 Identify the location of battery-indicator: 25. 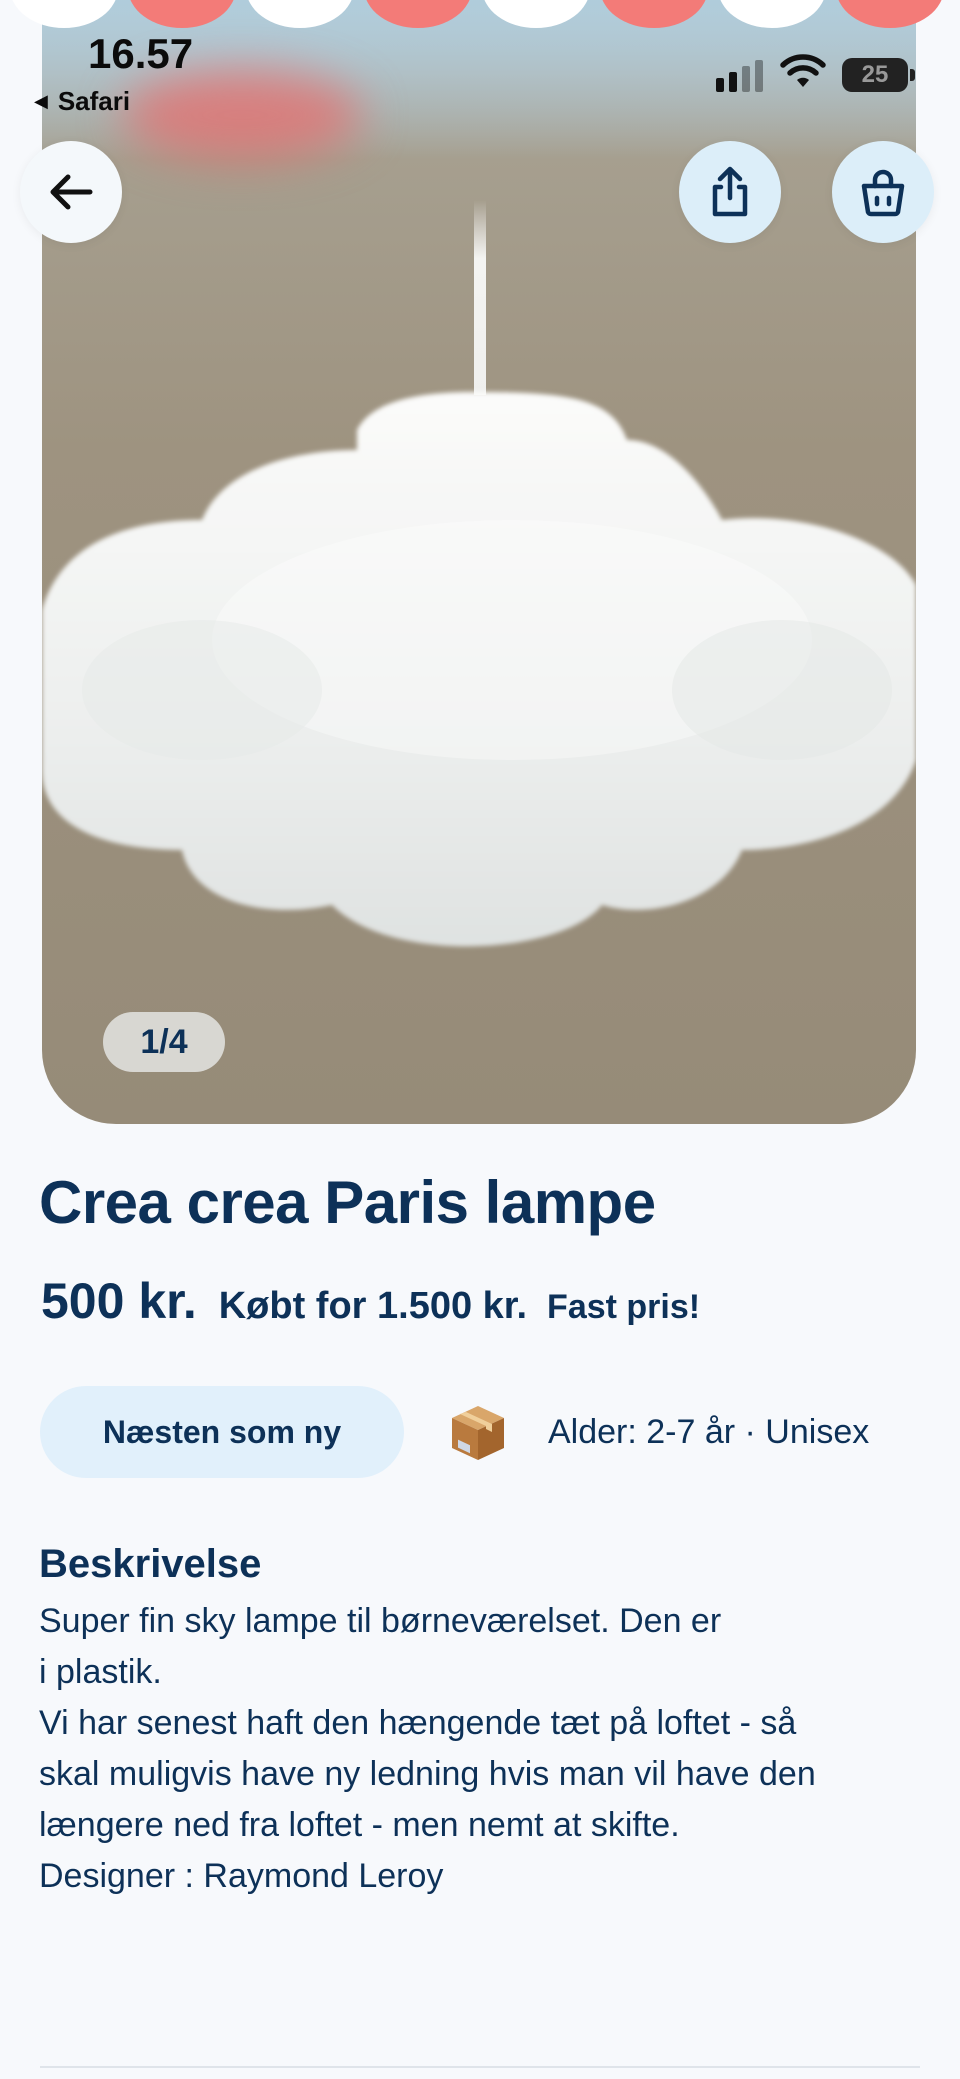
(878, 75).